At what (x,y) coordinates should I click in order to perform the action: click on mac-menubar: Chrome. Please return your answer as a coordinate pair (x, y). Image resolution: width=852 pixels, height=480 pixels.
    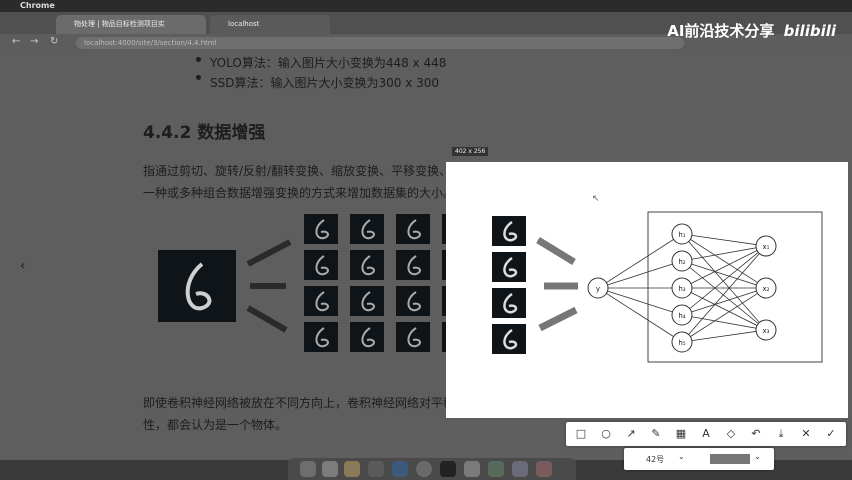
    Looking at the image, I should click on (426, 6).